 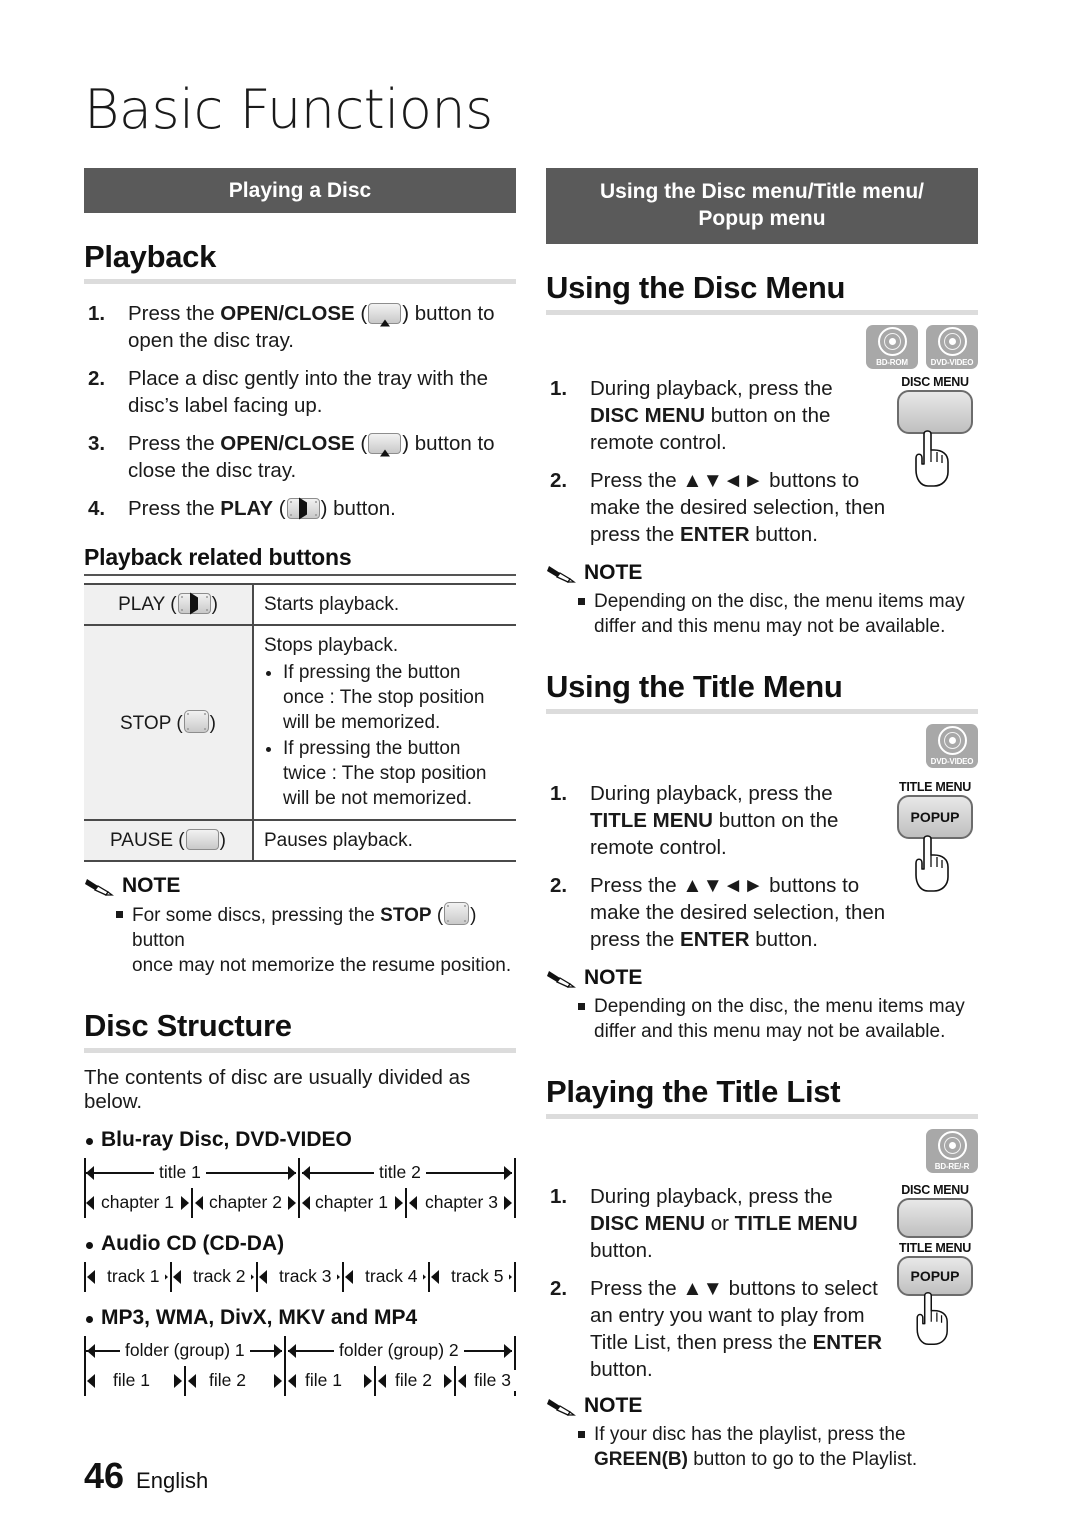 I want to click on banner-line-1: Using the Disc menu/Title menu/, so click(x=761, y=191).